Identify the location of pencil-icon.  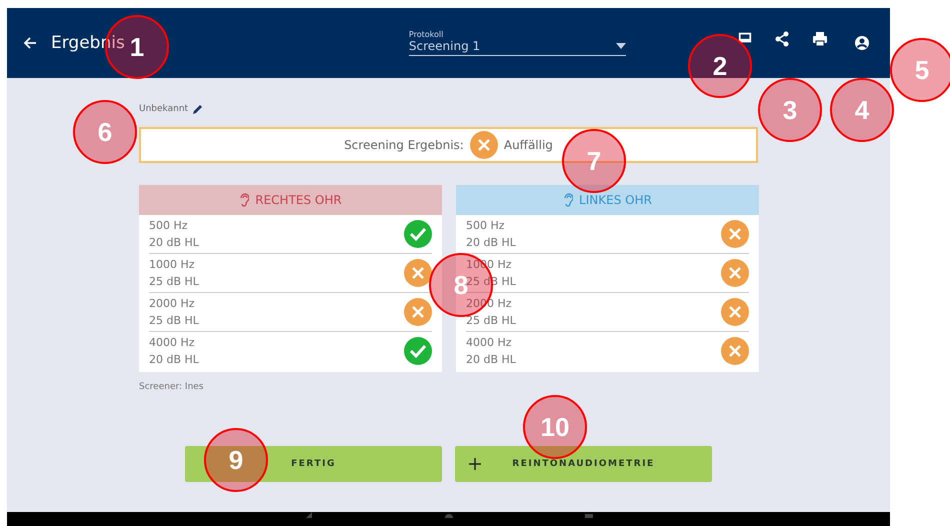
(198, 109).